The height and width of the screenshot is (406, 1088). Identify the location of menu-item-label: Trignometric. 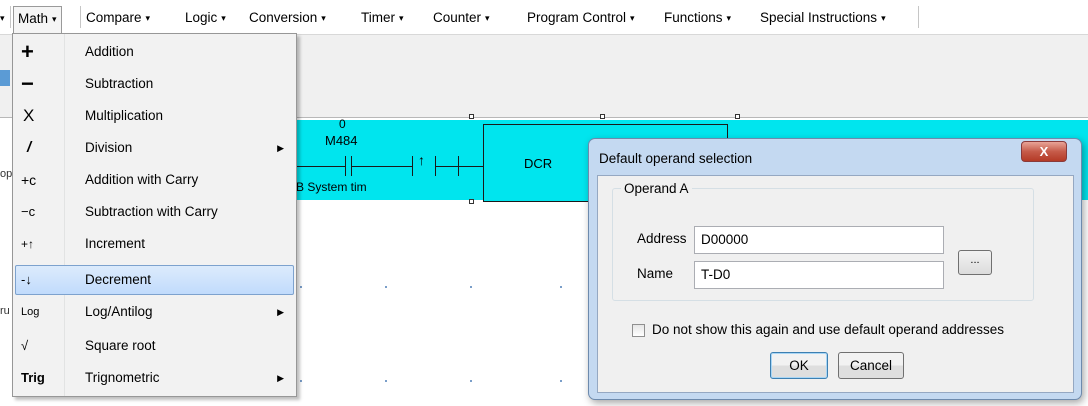
(122, 377).